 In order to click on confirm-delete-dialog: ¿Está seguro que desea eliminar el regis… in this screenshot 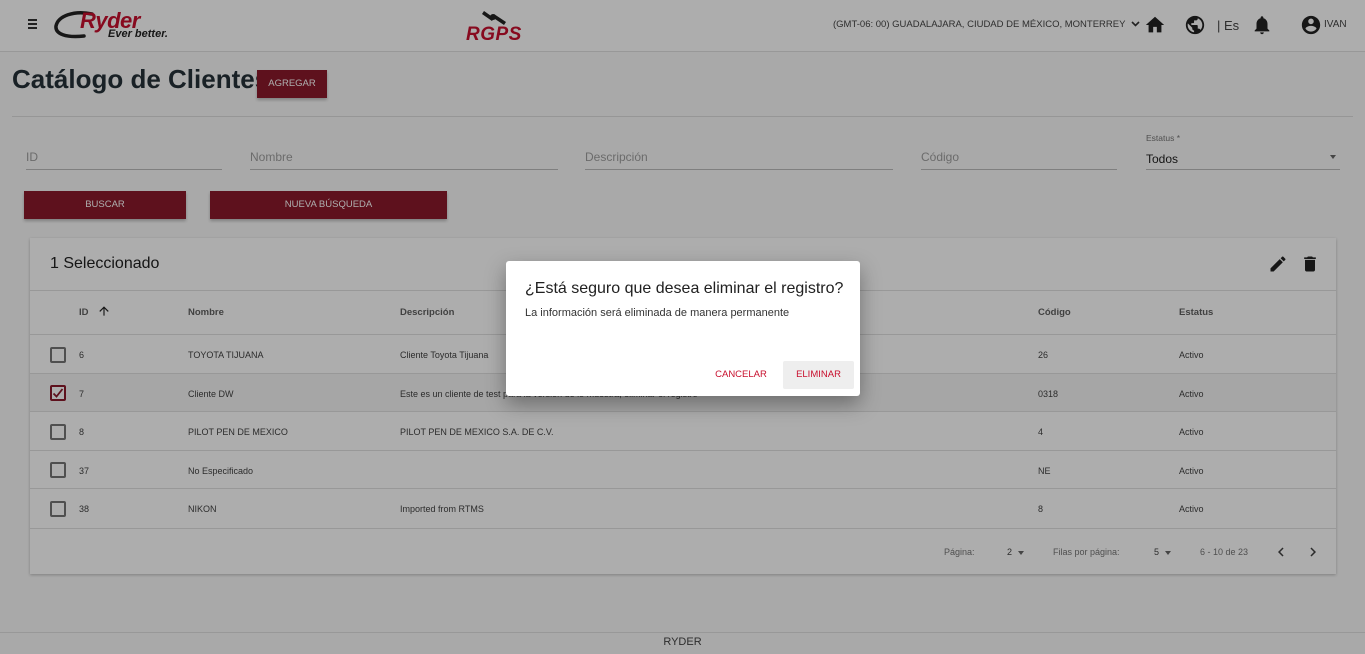, I will do `click(683, 328)`.